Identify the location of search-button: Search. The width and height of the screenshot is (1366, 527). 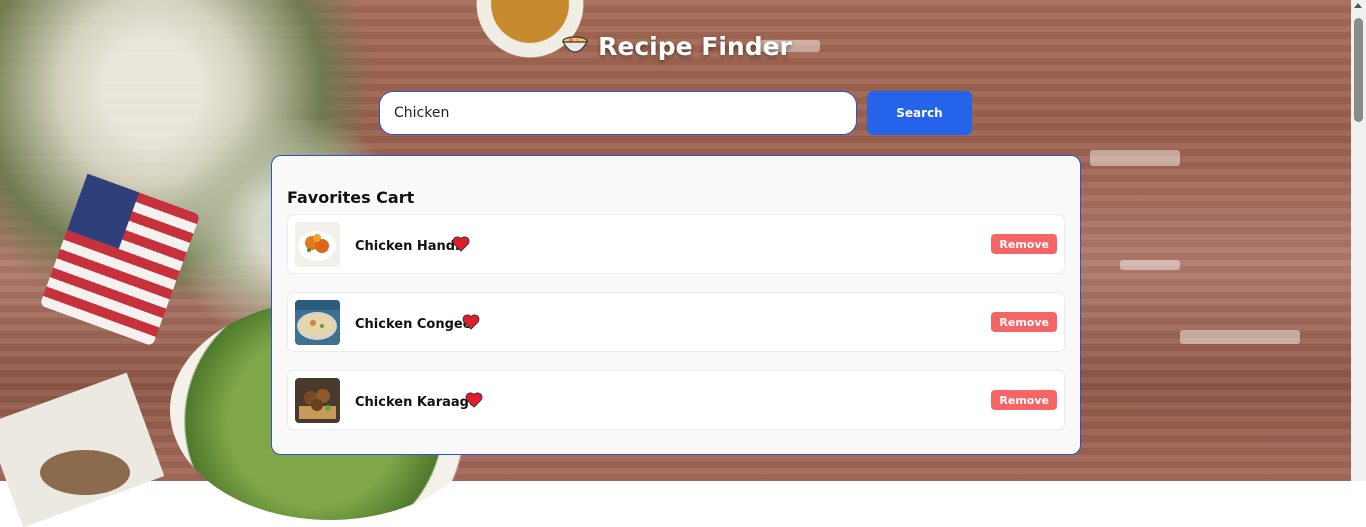
(919, 113).